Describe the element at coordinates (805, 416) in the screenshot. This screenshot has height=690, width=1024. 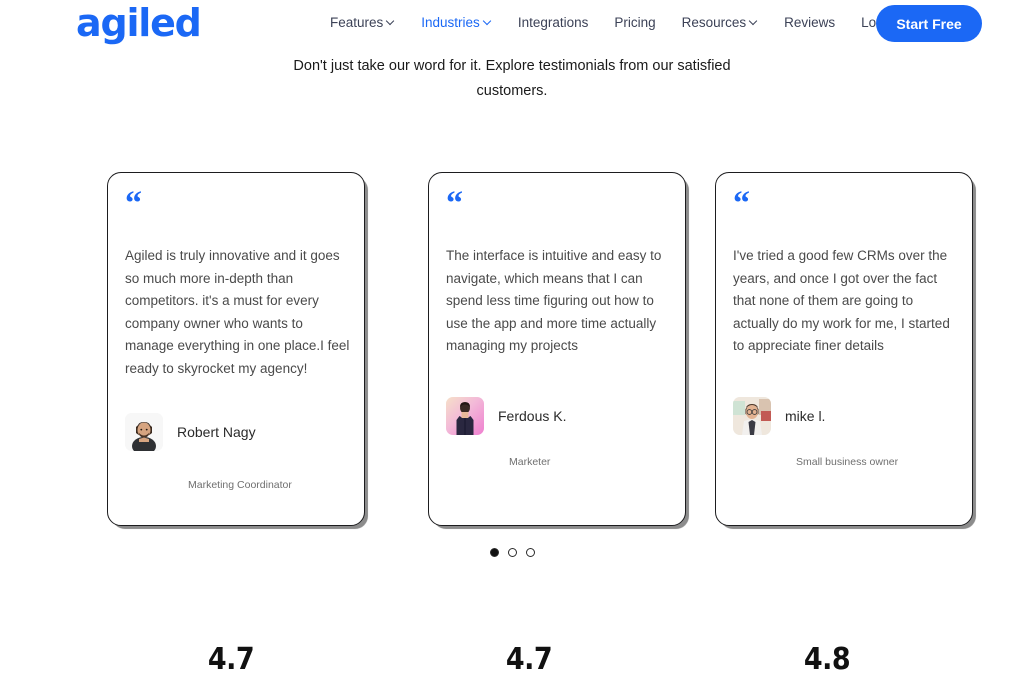
I see `author-name: mike l.` at that location.